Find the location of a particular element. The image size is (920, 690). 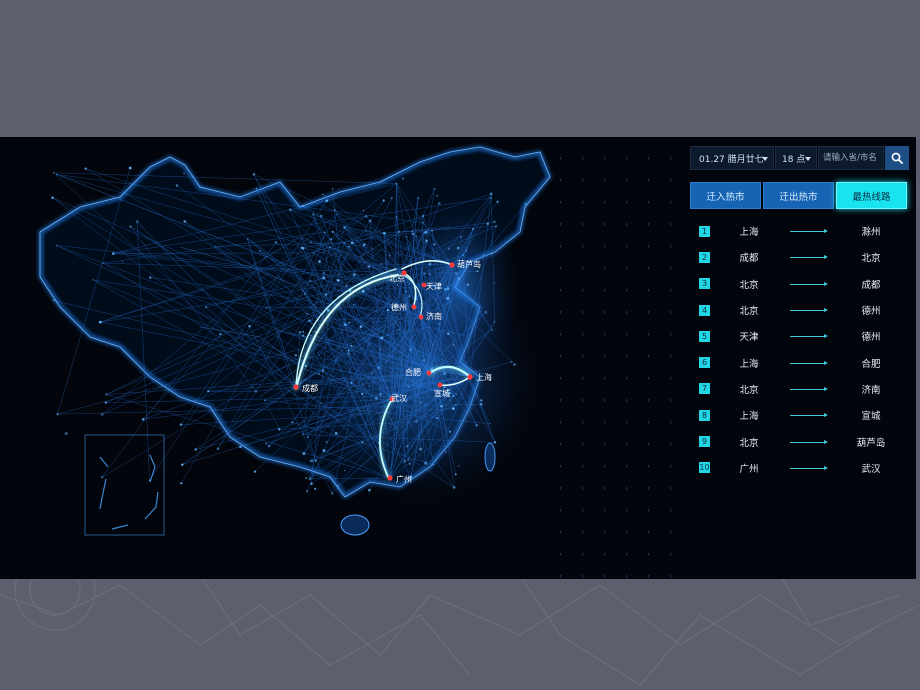

list-item: 2 成都 北京 is located at coordinates (800, 257).